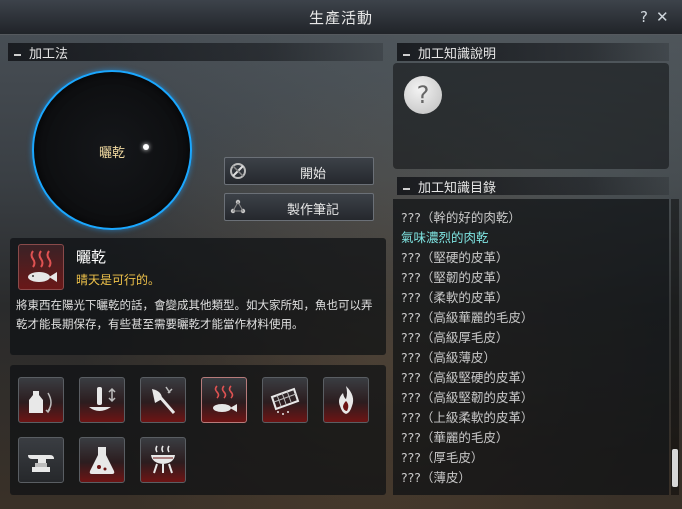  I want to click on unknown-knowledge-icon: ?, so click(423, 95).